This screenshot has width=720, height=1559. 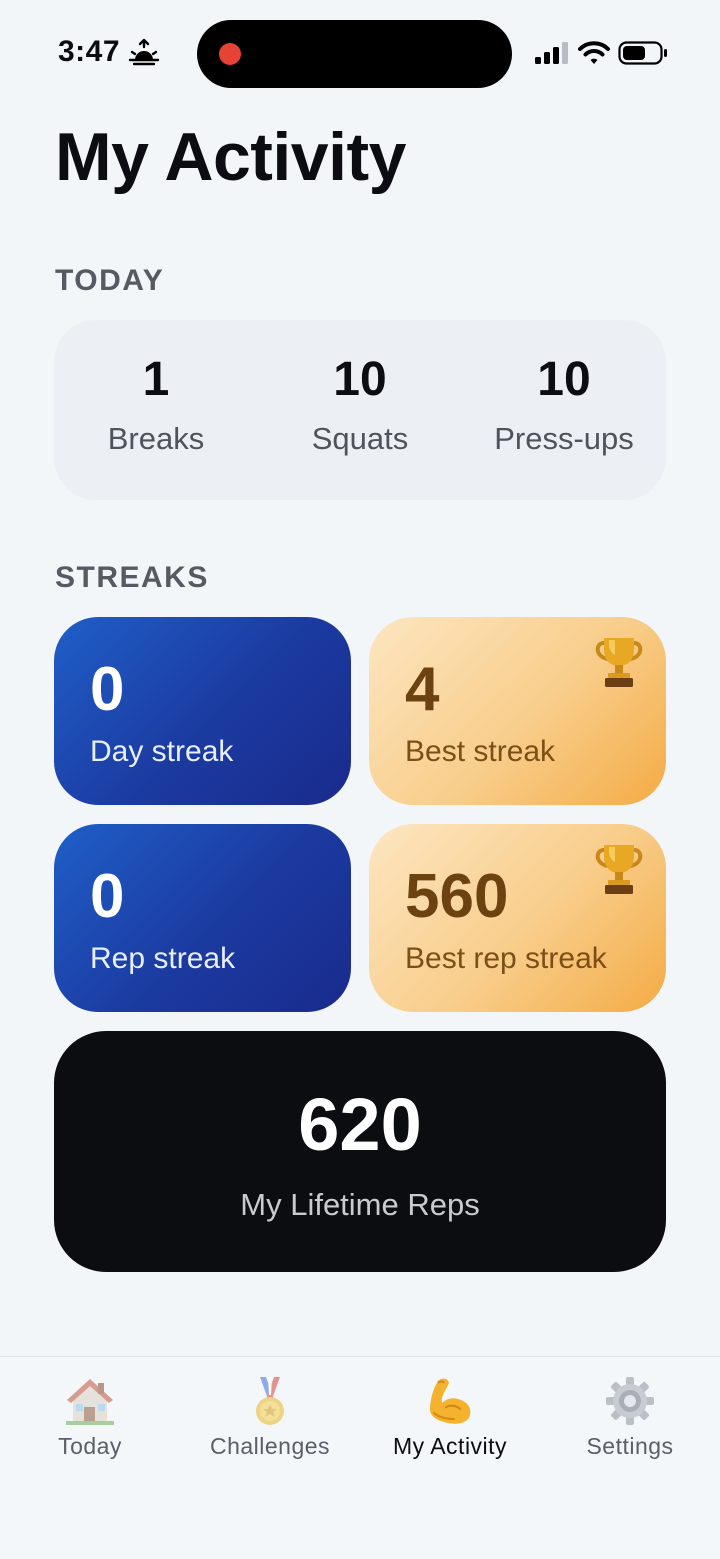 I want to click on best-rep-streak-card: 560 Best rep streak, so click(x=517, y=918).